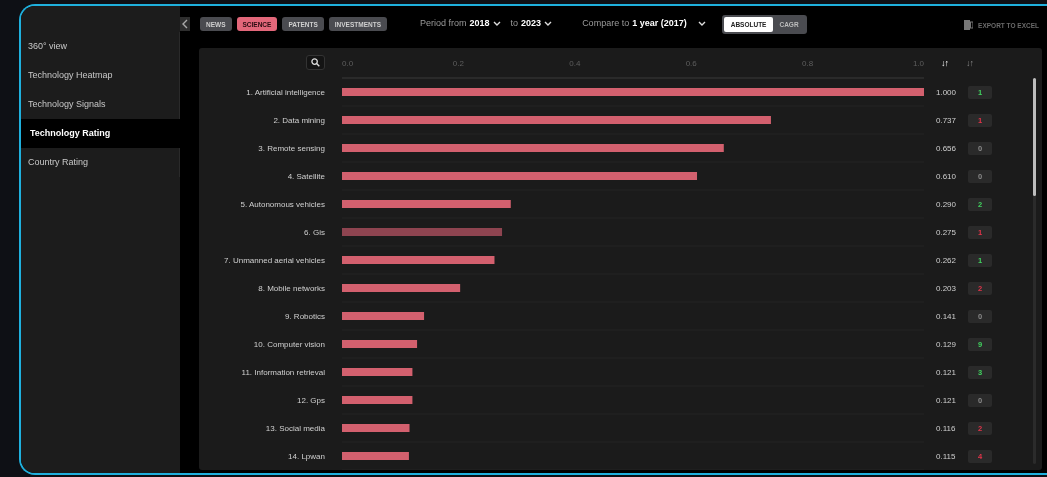  I want to click on category-label: 12. Gps, so click(311, 400).